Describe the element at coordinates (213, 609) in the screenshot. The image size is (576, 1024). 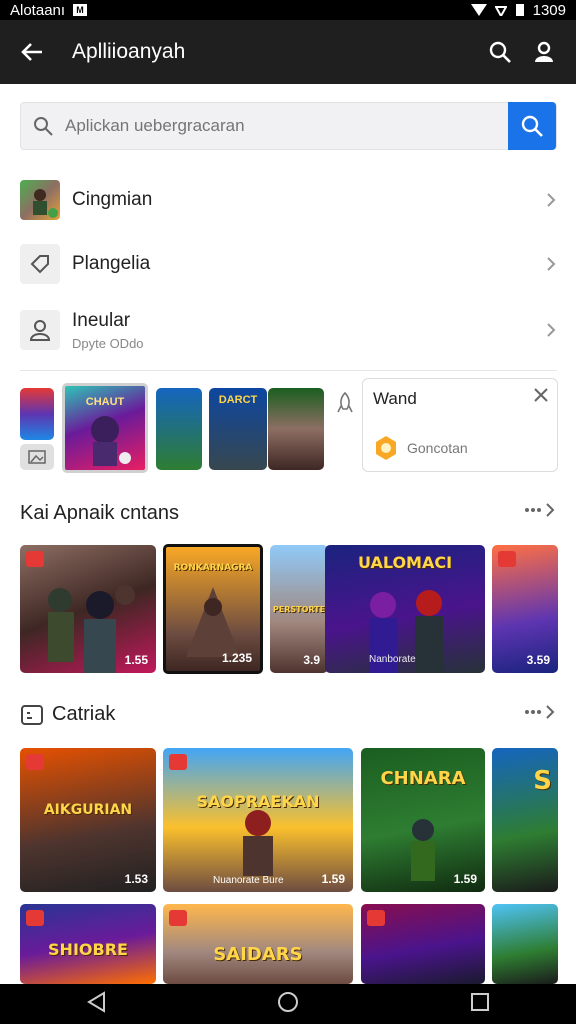
I see `game-tile: RONKARNAGRA 1.235` at that location.